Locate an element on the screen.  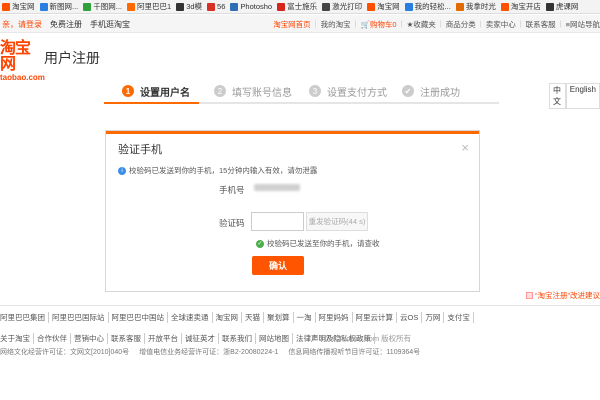
bookmark-item: 3d模 is located at coordinates (189, 6).